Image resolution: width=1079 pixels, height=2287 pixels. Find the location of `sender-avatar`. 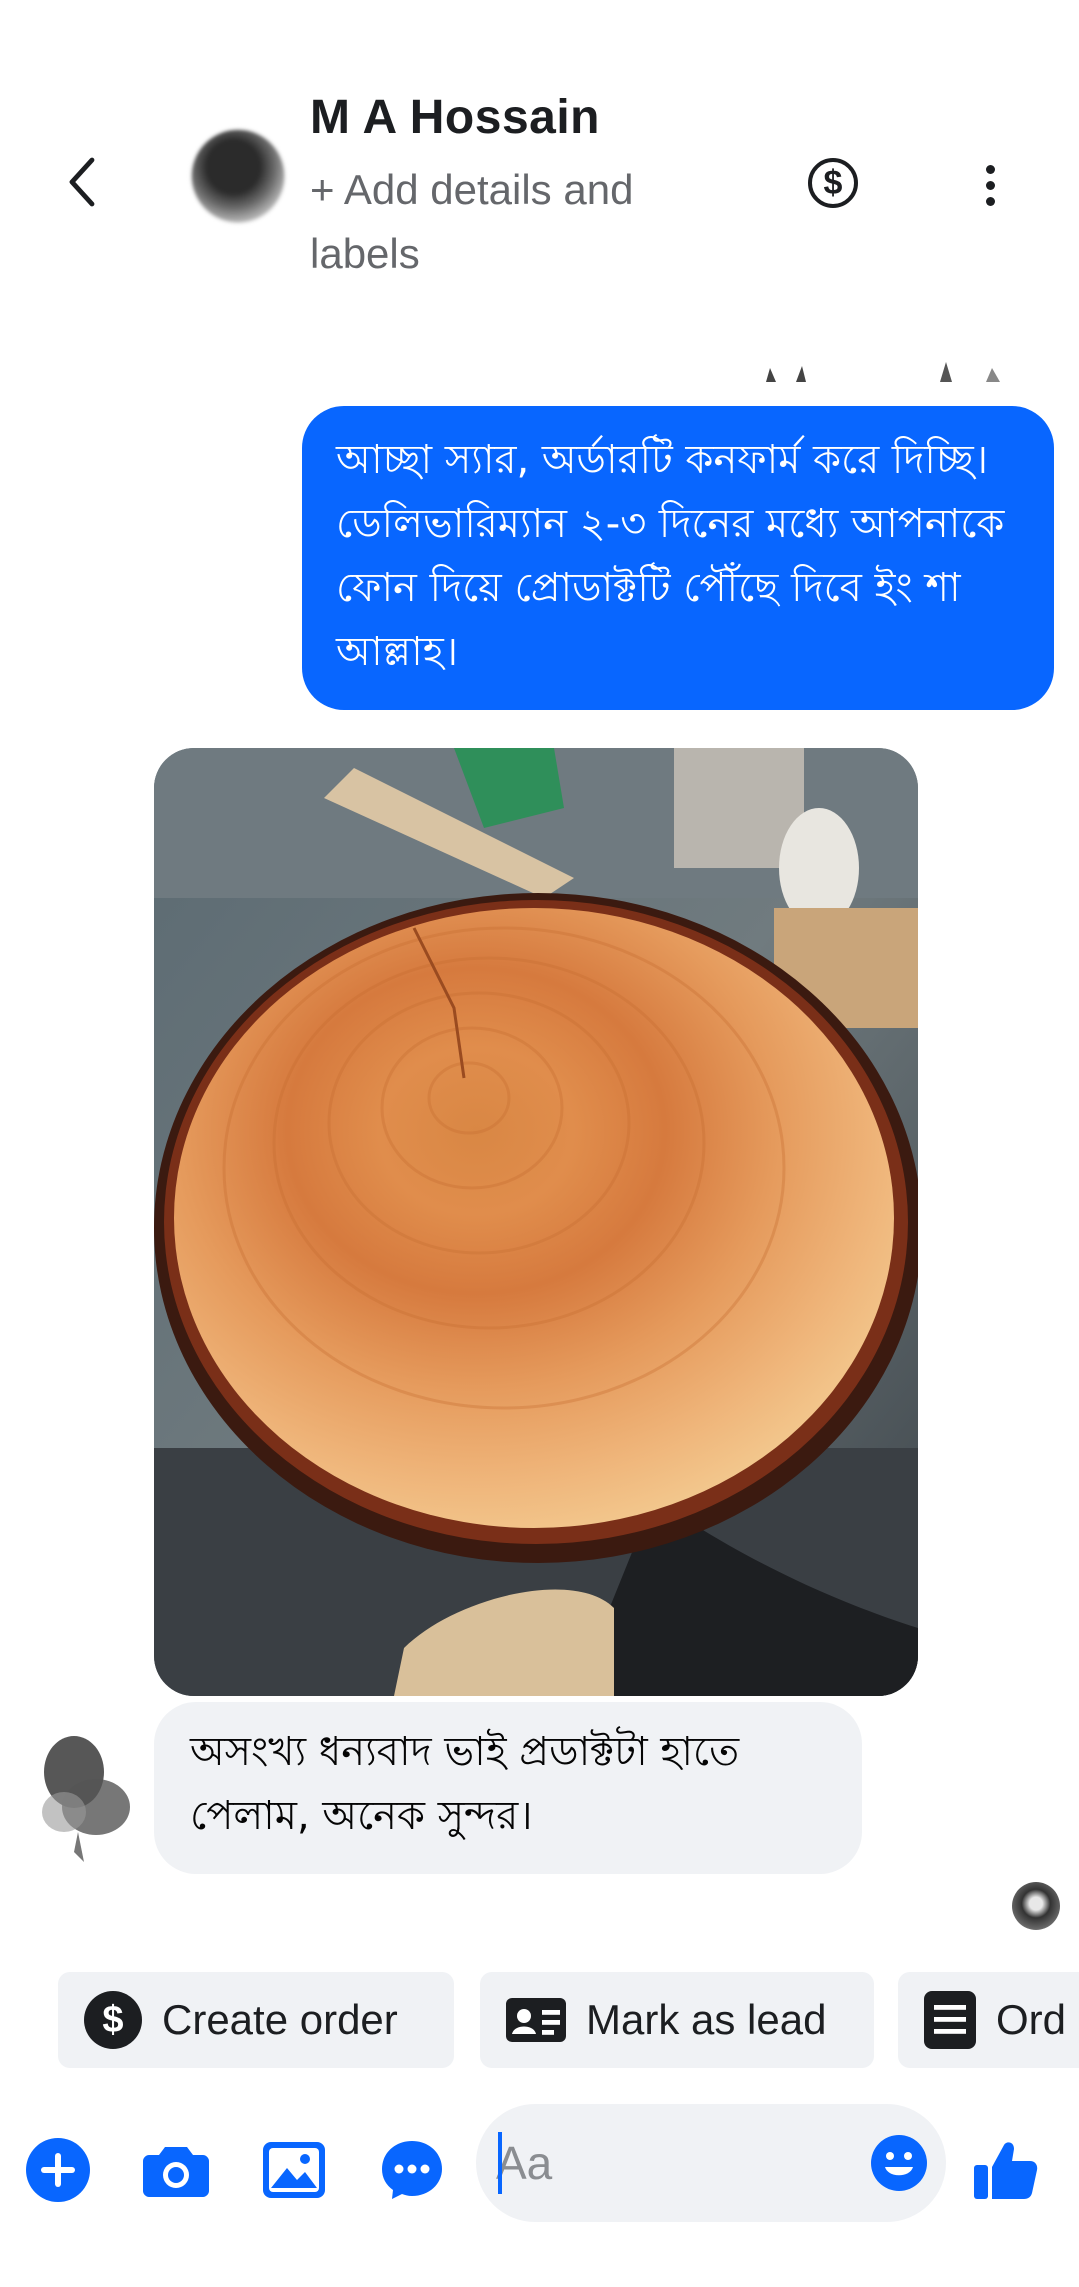

sender-avatar is located at coordinates (84, 1792).